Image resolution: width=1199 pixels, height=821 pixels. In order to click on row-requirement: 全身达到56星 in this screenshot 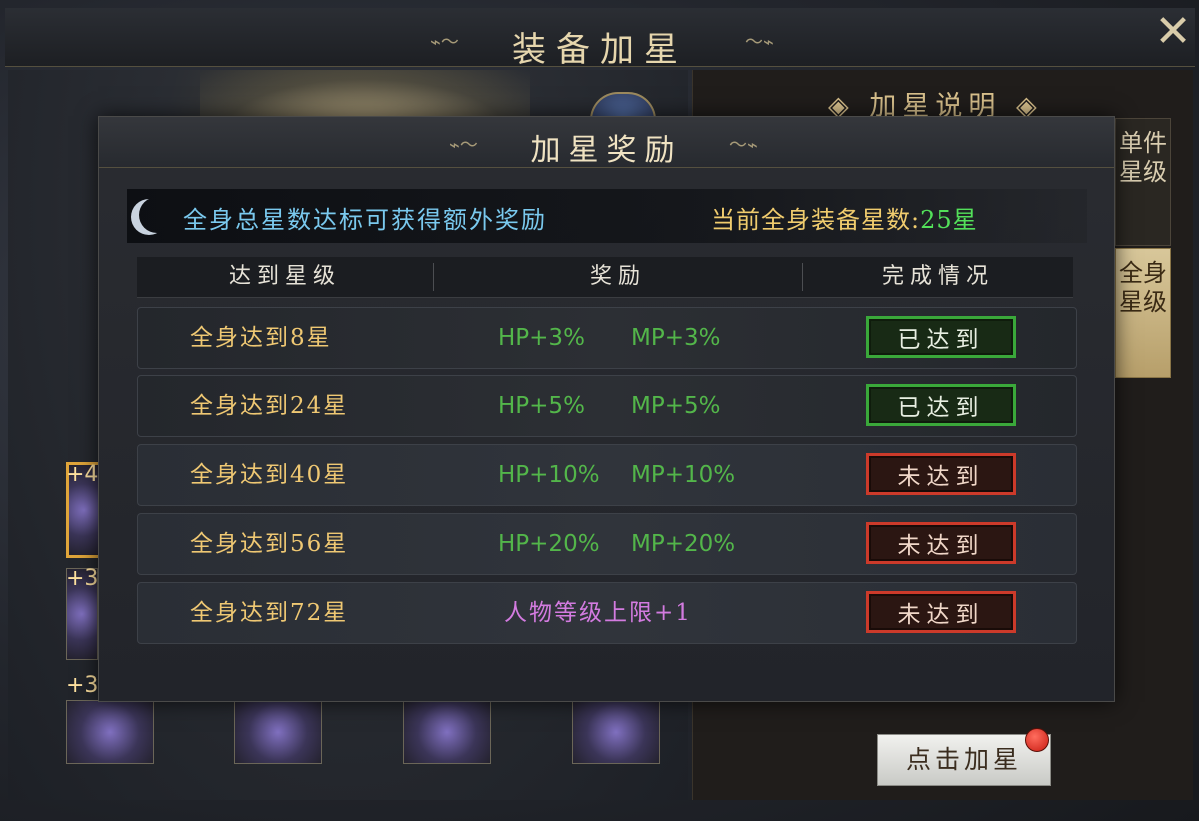, I will do `click(269, 544)`.